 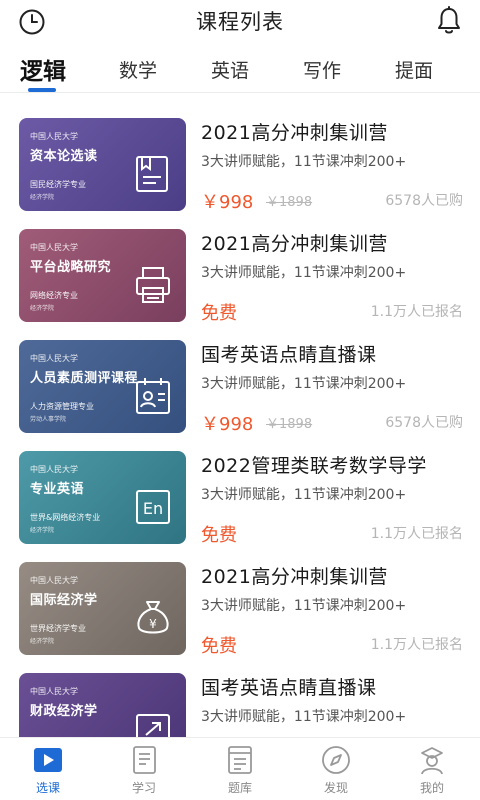 I want to click on course-cover: 中国人民大学专业英语世界&网络经济专业 经济学院 En, so click(x=102, y=497).